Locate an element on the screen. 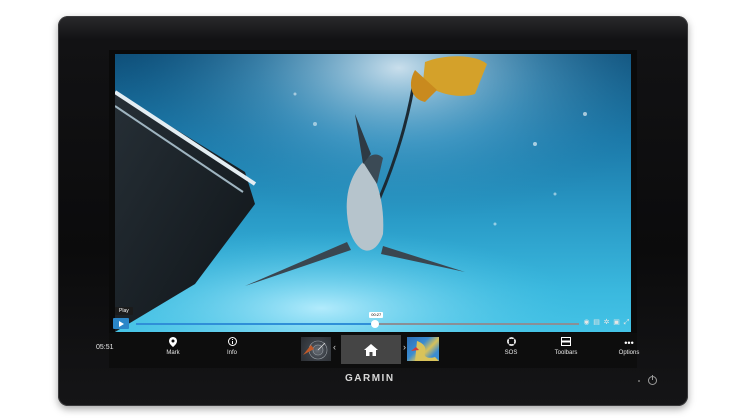 This screenshot has height=419, width=746. brand-logo: GARMIN is located at coordinates (370, 378).